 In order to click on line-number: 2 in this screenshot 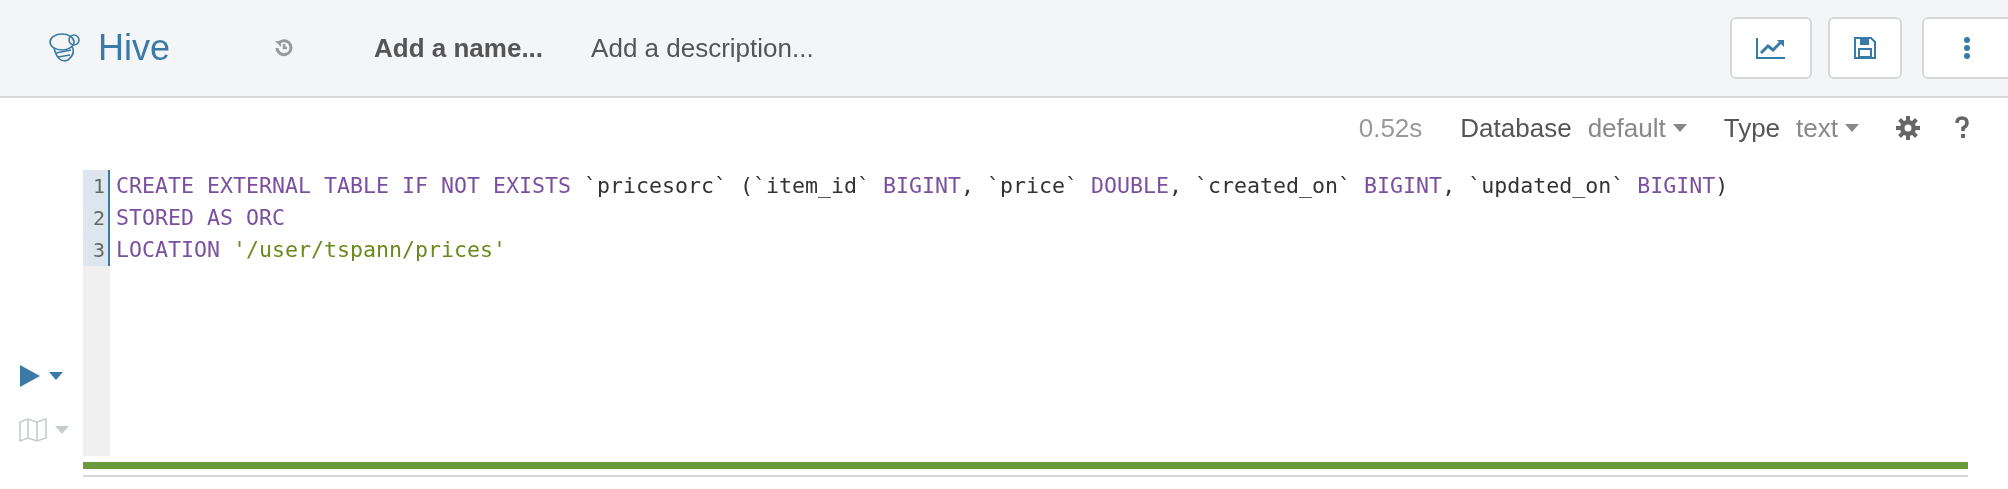, I will do `click(96, 218)`.